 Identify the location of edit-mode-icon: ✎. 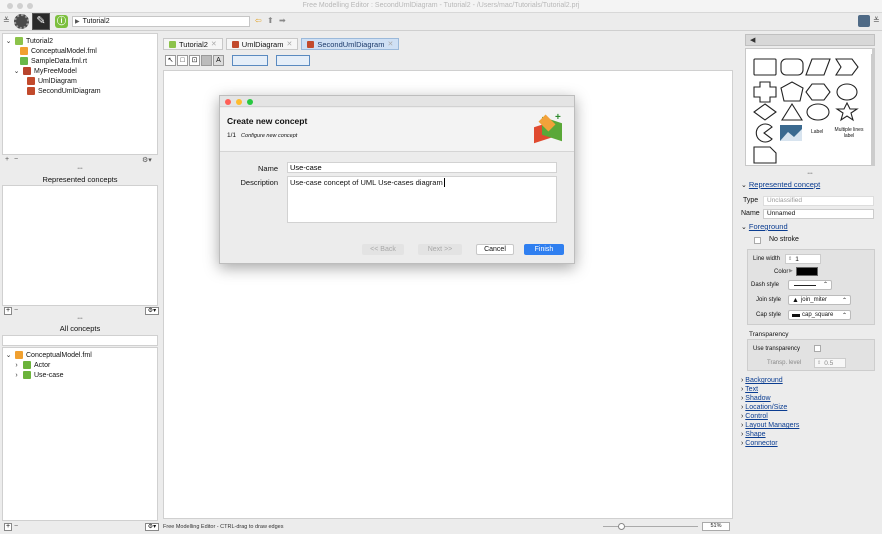
(41, 21).